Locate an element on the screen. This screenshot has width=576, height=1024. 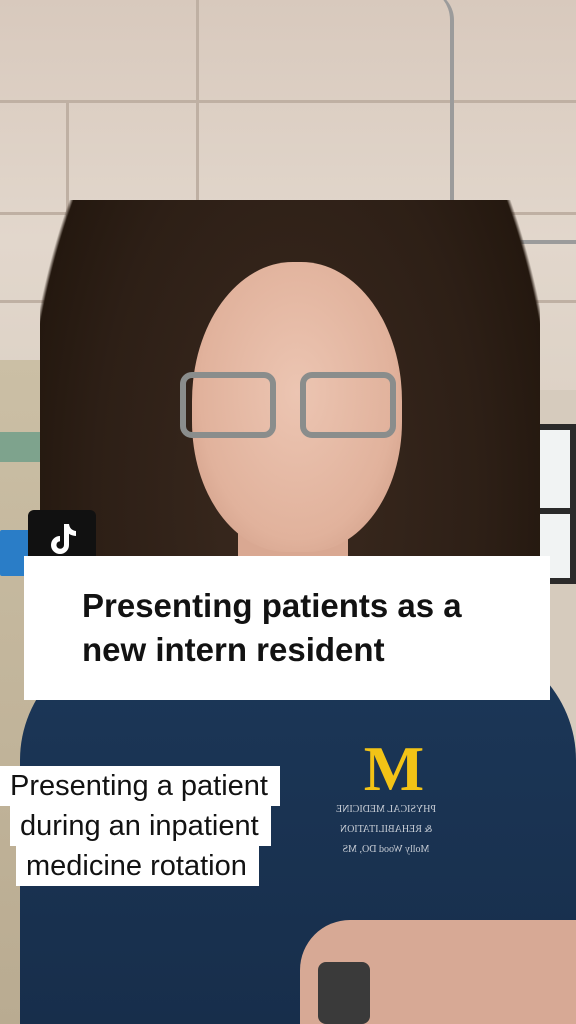
caption-line: Presenting a patient is located at coordinates (140, 786).